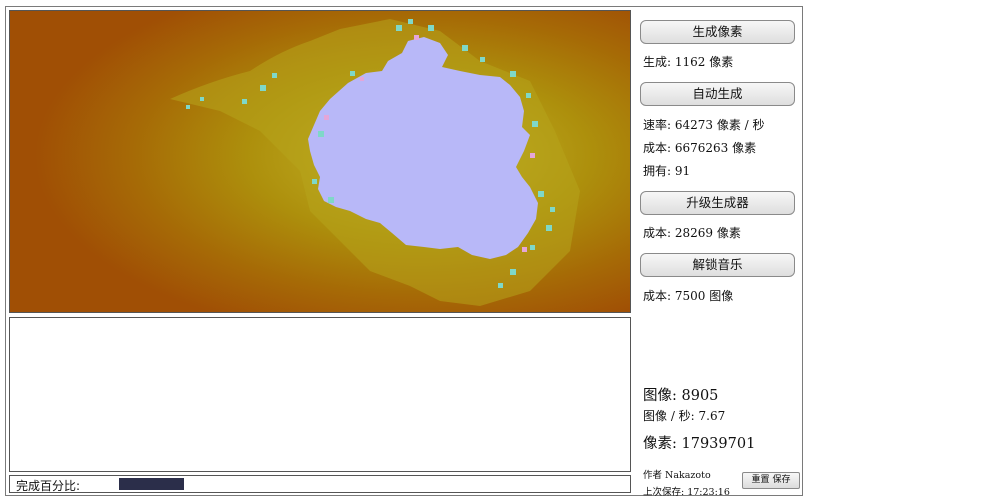 This screenshot has height=501, width=1000. I want to click on save-button: 保存, so click(781, 480).